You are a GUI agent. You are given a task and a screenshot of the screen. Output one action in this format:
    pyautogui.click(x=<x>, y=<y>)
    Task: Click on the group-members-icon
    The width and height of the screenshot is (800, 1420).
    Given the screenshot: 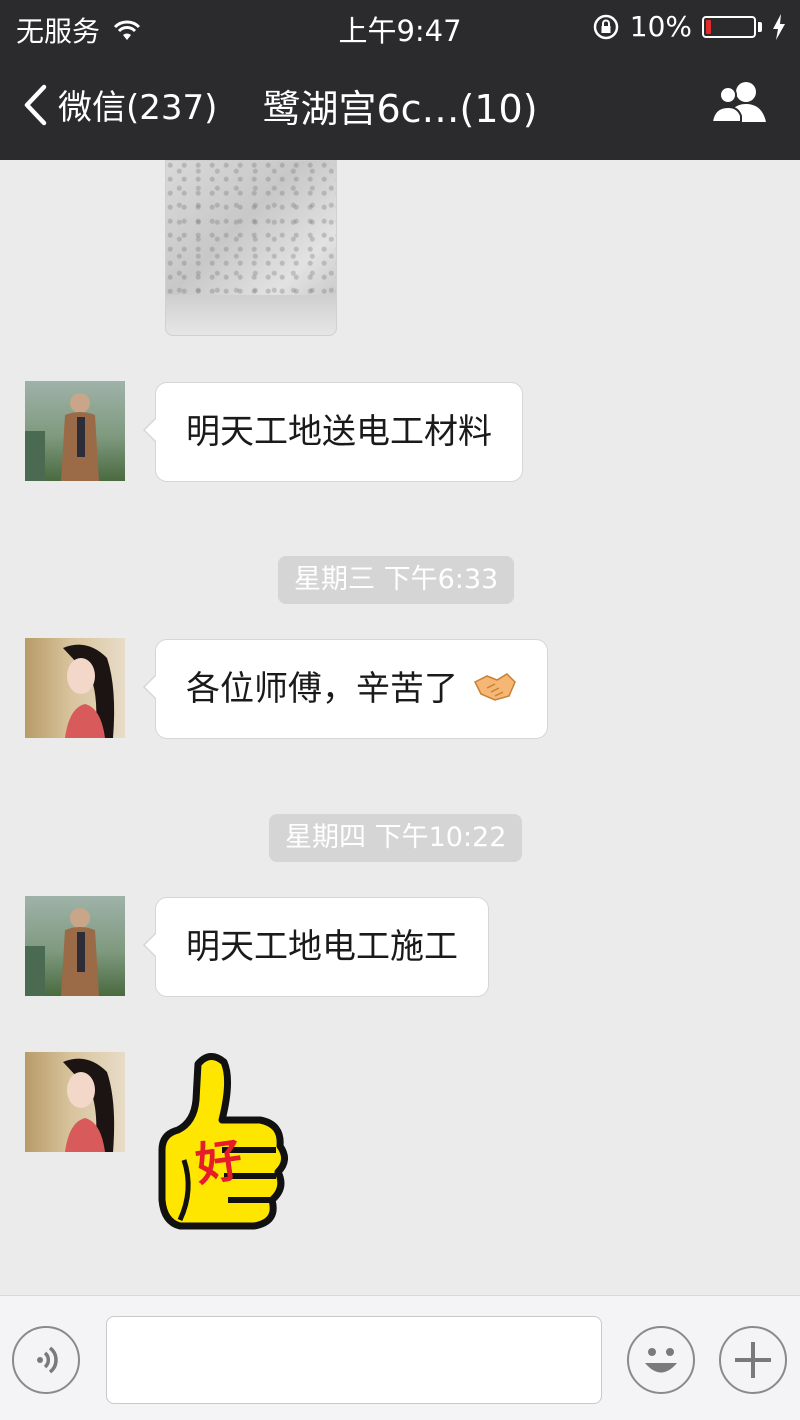 What is the action you would take?
    pyautogui.click(x=740, y=103)
    